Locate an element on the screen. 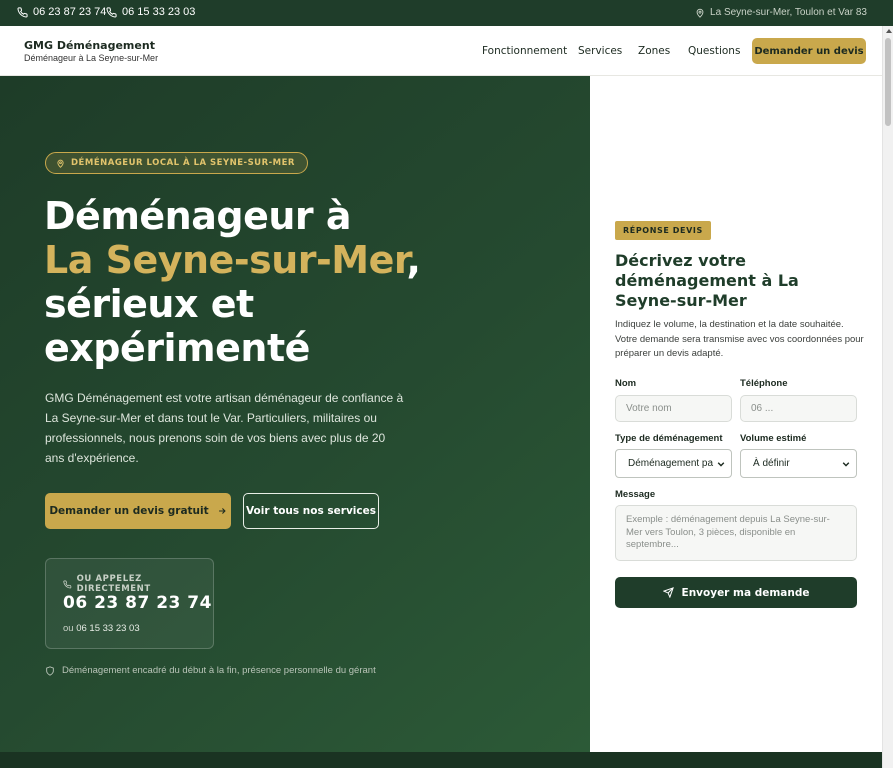 The height and width of the screenshot is (768, 893). brand-title: GMG Déménagement is located at coordinates (89, 45).